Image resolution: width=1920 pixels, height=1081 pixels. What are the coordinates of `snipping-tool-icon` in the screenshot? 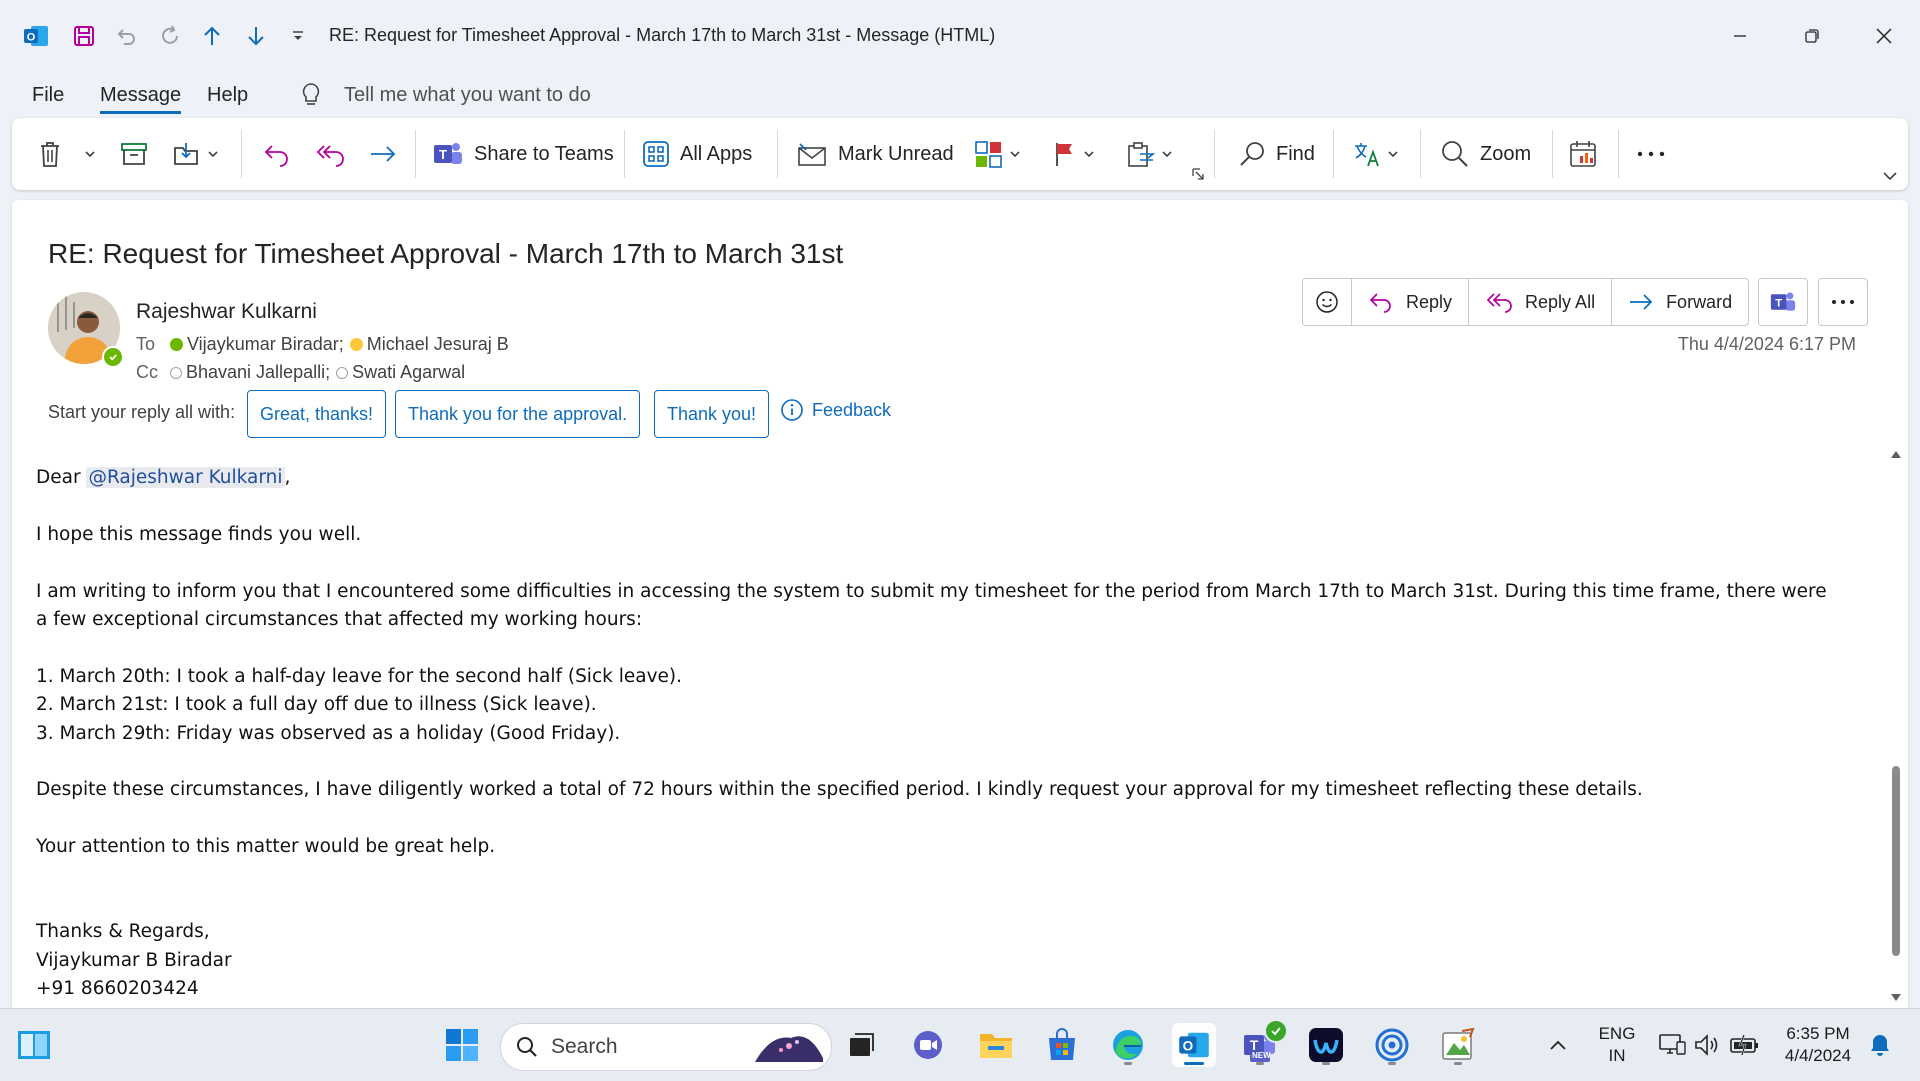 It's located at (1458, 1045).